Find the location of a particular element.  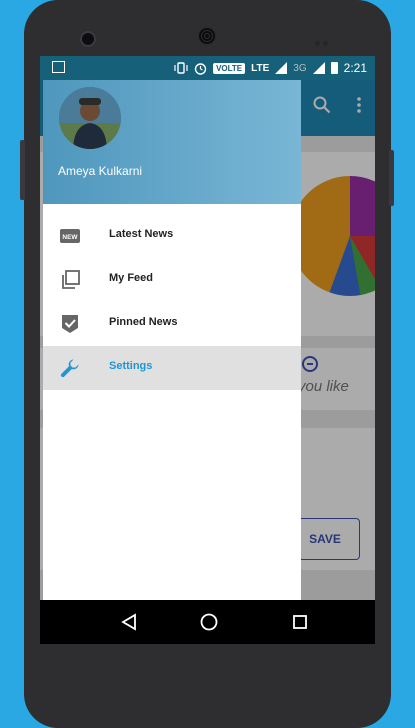

side-button-left is located at coordinates (22, 170).